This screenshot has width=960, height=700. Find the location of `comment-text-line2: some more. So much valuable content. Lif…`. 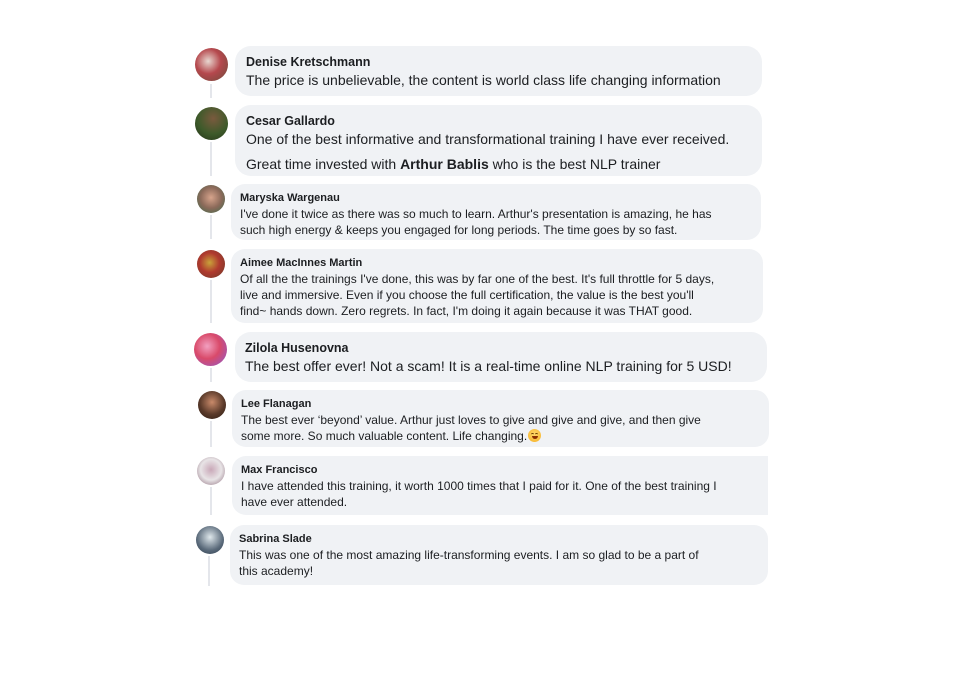

comment-text-line2: some more. So much valuable content. Lif… is located at coordinates (500, 436).